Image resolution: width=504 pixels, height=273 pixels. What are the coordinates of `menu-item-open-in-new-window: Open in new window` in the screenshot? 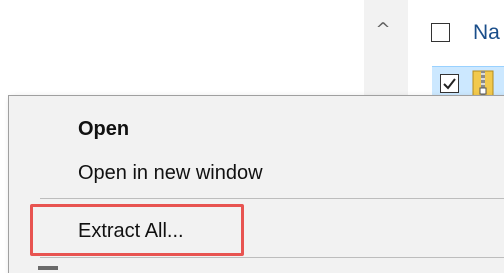 It's located at (170, 173).